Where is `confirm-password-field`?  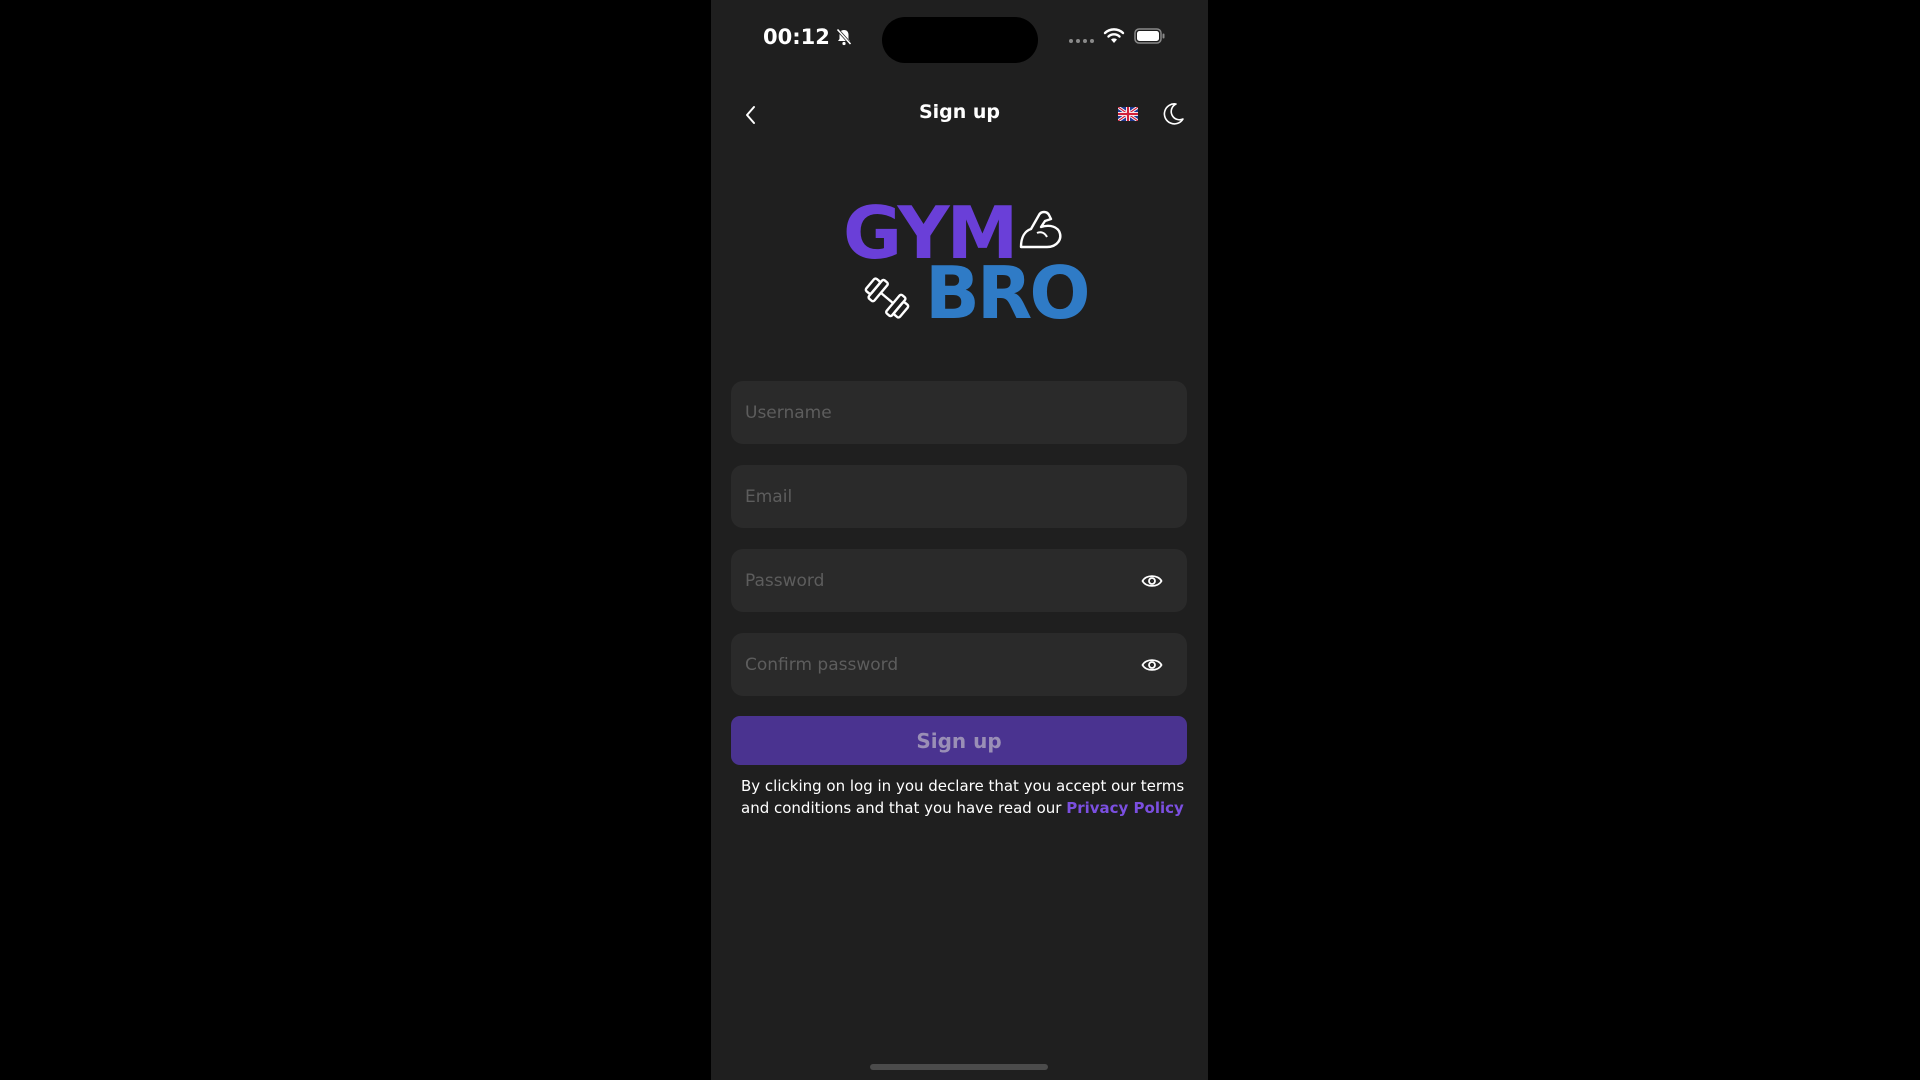 confirm-password-field is located at coordinates (959, 664).